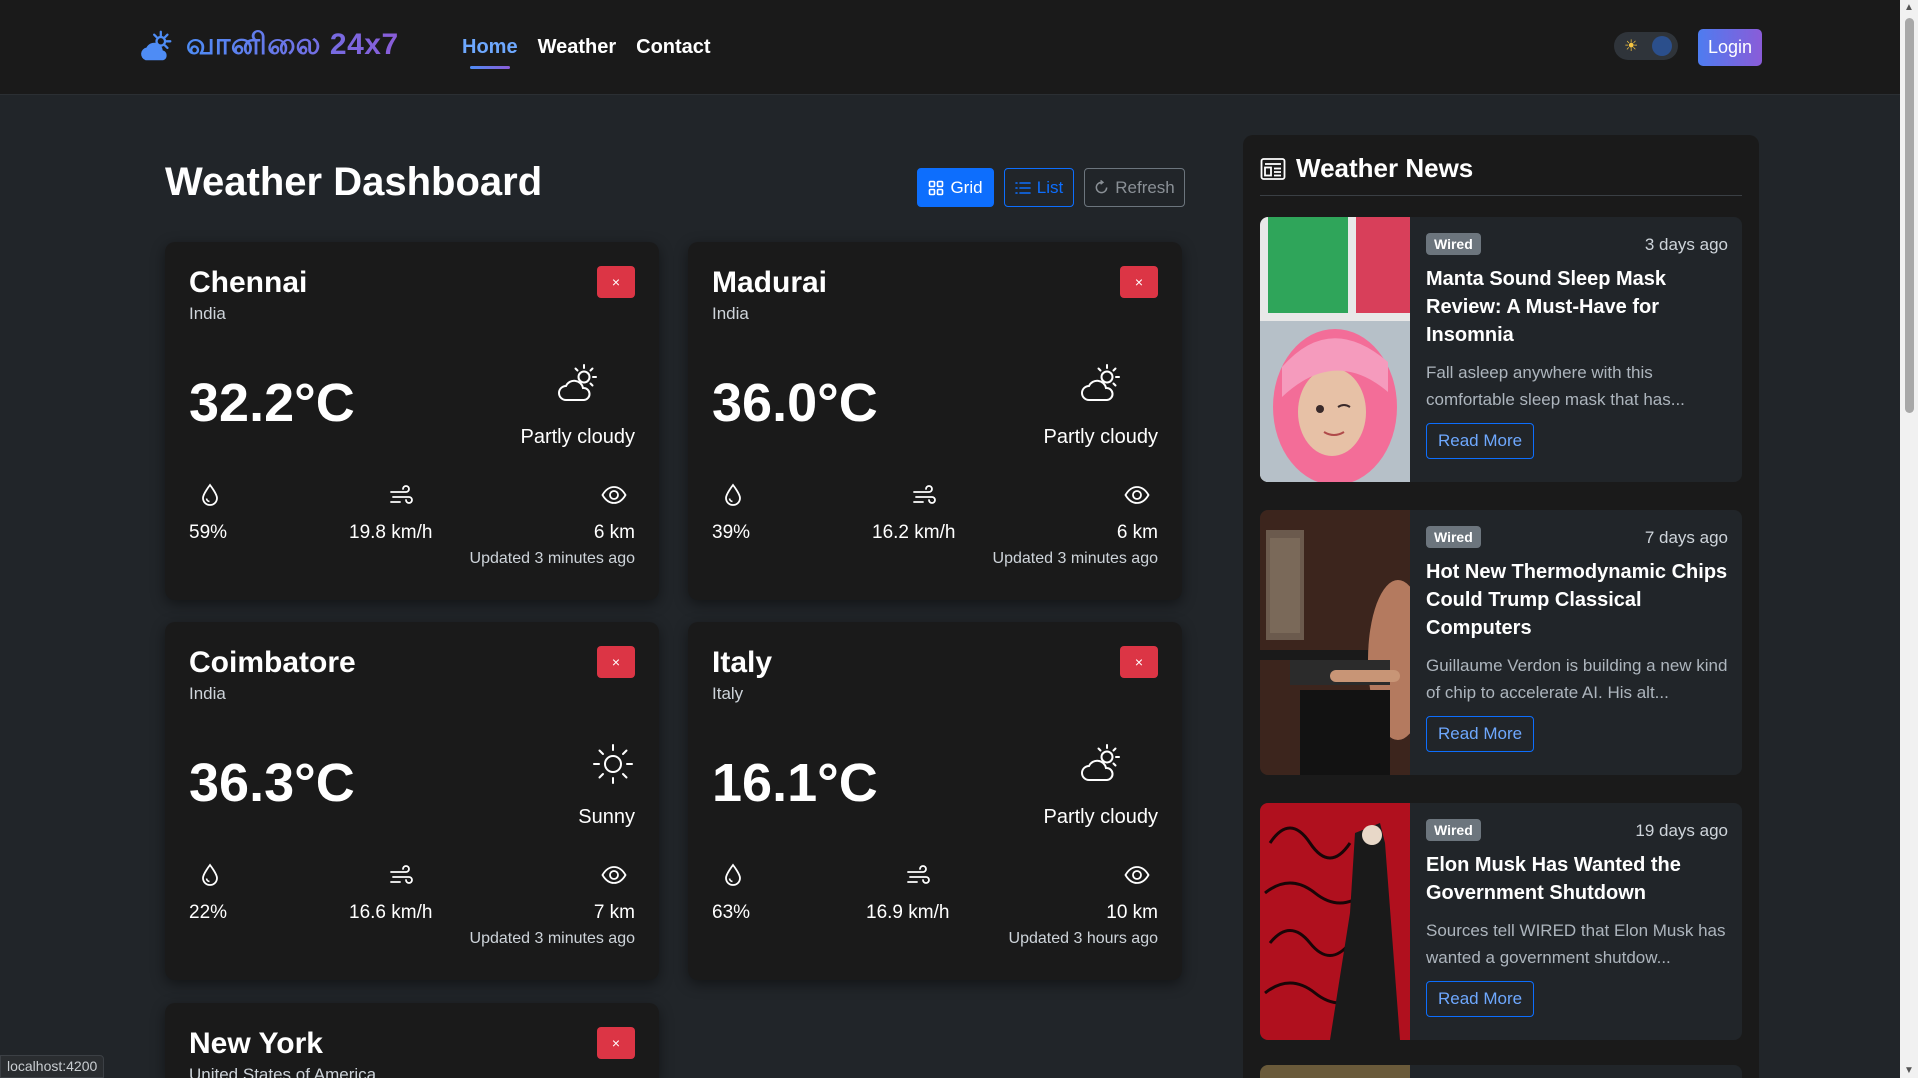 Image resolution: width=1918 pixels, height=1078 pixels. What do you see at coordinates (770, 282) in the screenshot?
I see `city-name: Madurai` at bounding box center [770, 282].